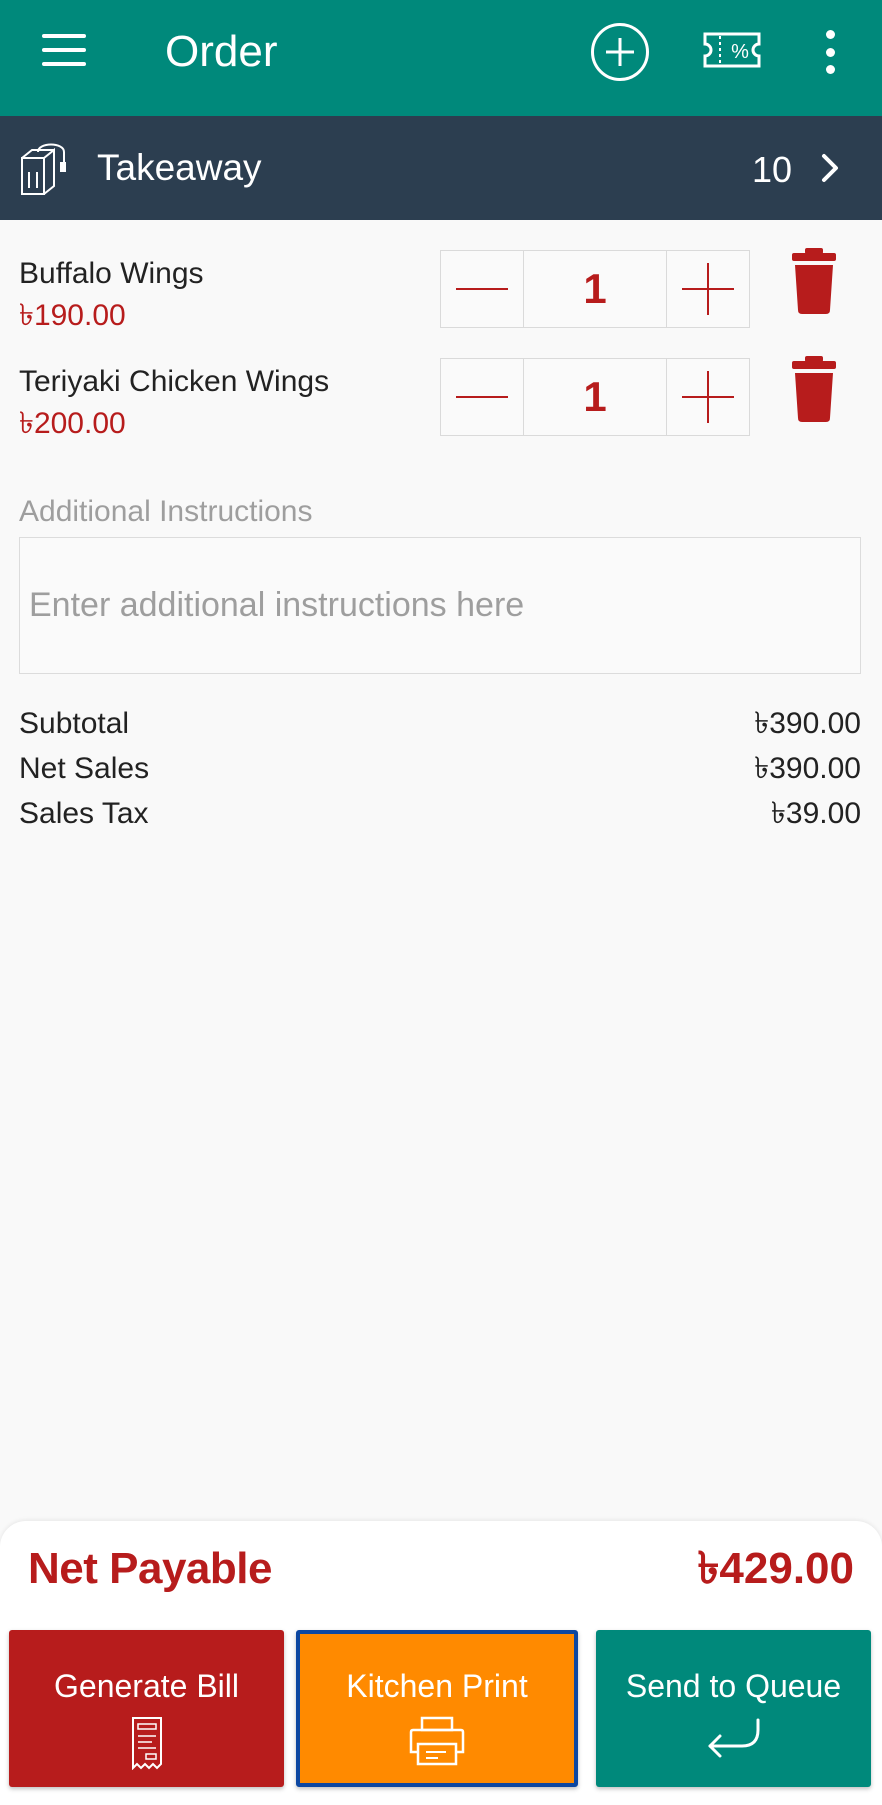 The height and width of the screenshot is (1805, 882). I want to click on send-to-queue-button: Send to Queue, so click(733, 1708).